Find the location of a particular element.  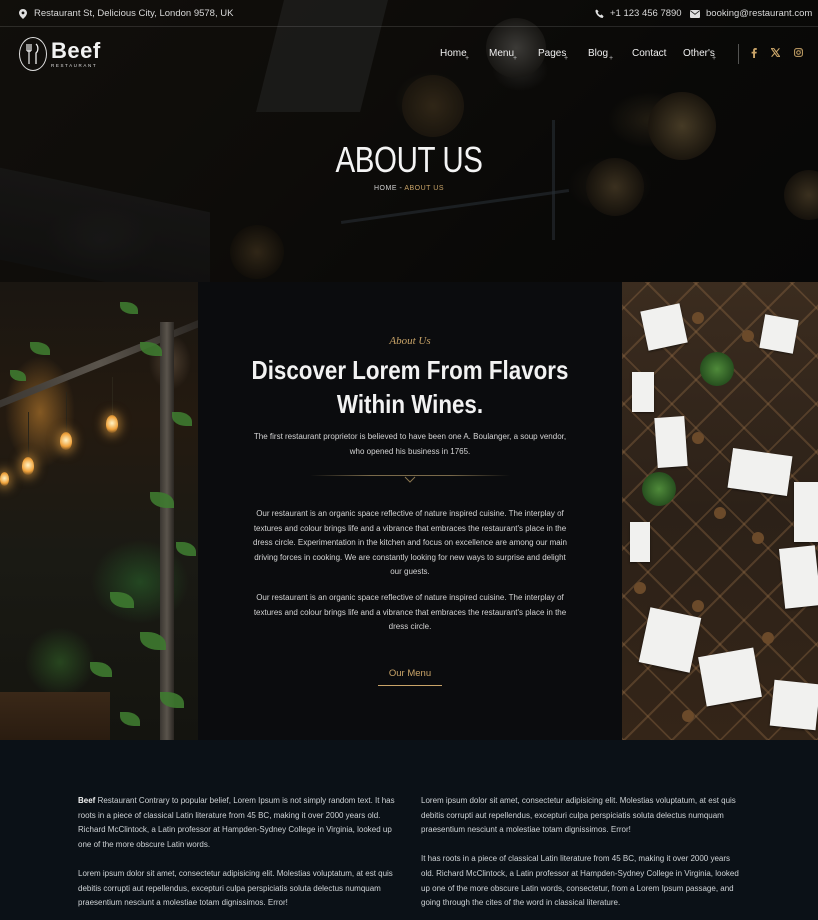

nav-item-pages: Pages is located at coordinates (552, 53).